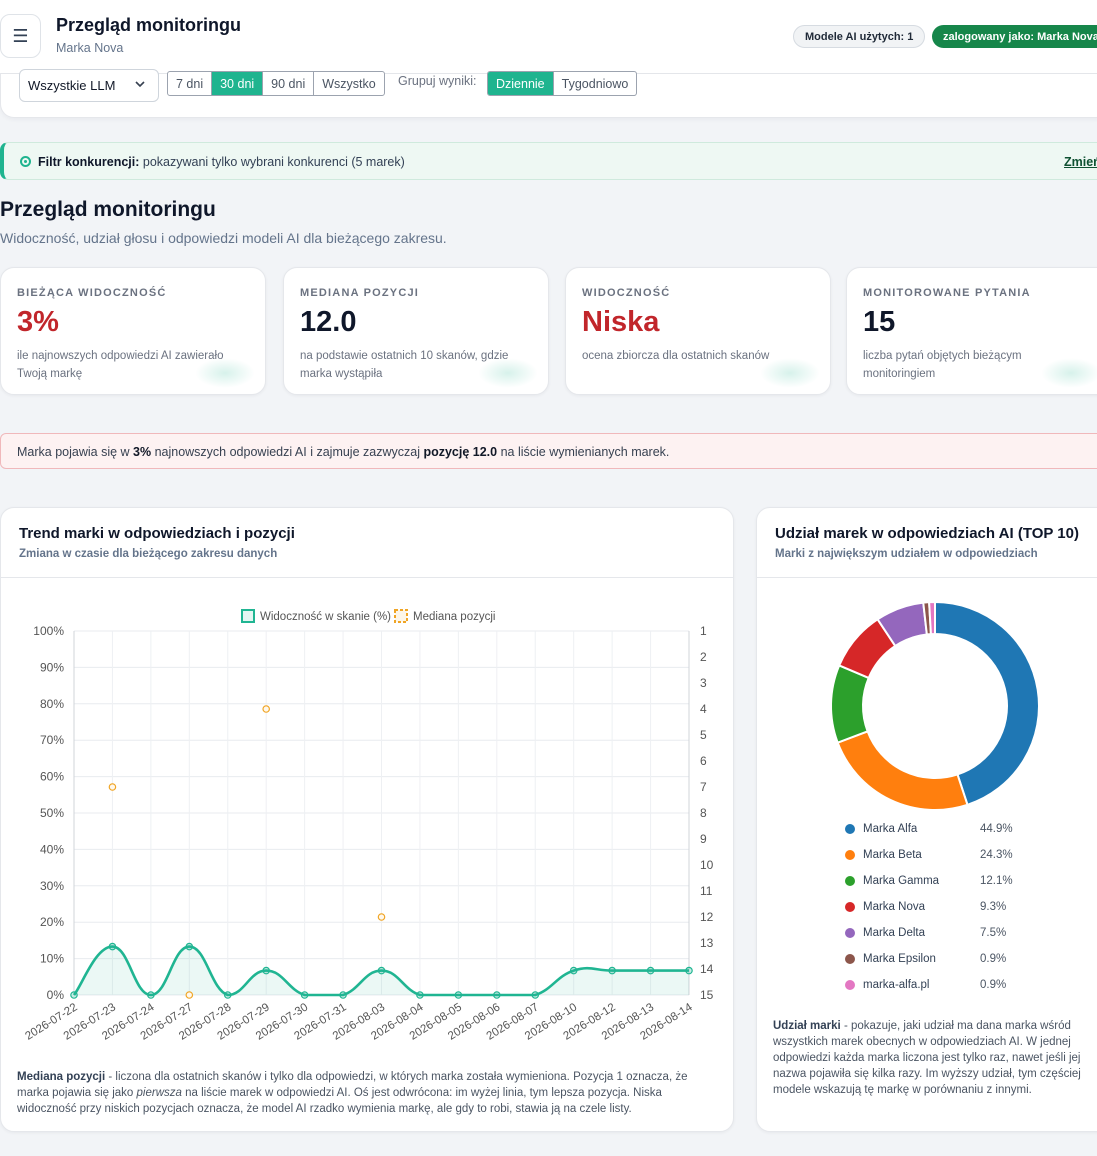 Image resolution: width=1097 pixels, height=1156 pixels. What do you see at coordinates (521, 83) in the screenshot?
I see `group-daily-button: Dziennie` at bounding box center [521, 83].